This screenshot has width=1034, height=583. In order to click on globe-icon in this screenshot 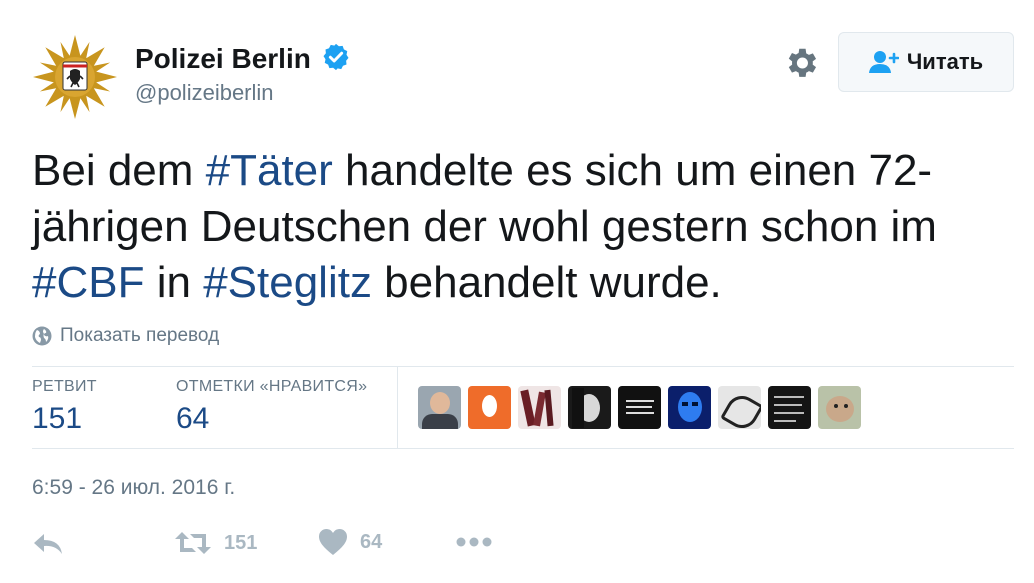, I will do `click(42, 336)`.